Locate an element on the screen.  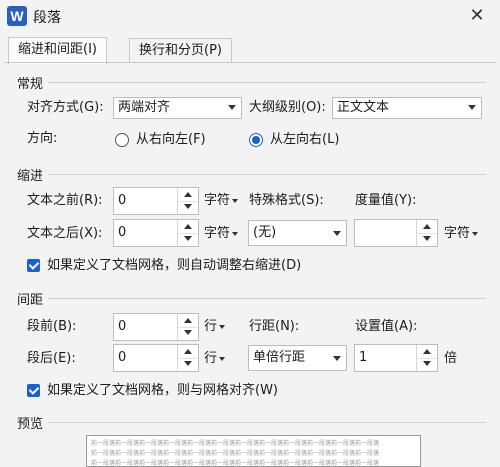
special-format-select: (无) is located at coordinates (297, 233).